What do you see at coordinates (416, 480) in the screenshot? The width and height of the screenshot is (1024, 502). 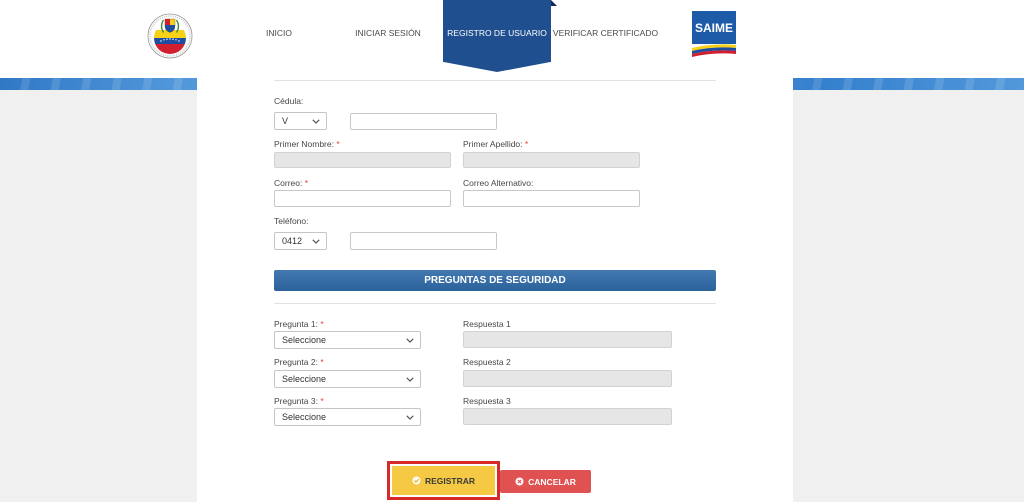 I see `check-circle-icon` at bounding box center [416, 480].